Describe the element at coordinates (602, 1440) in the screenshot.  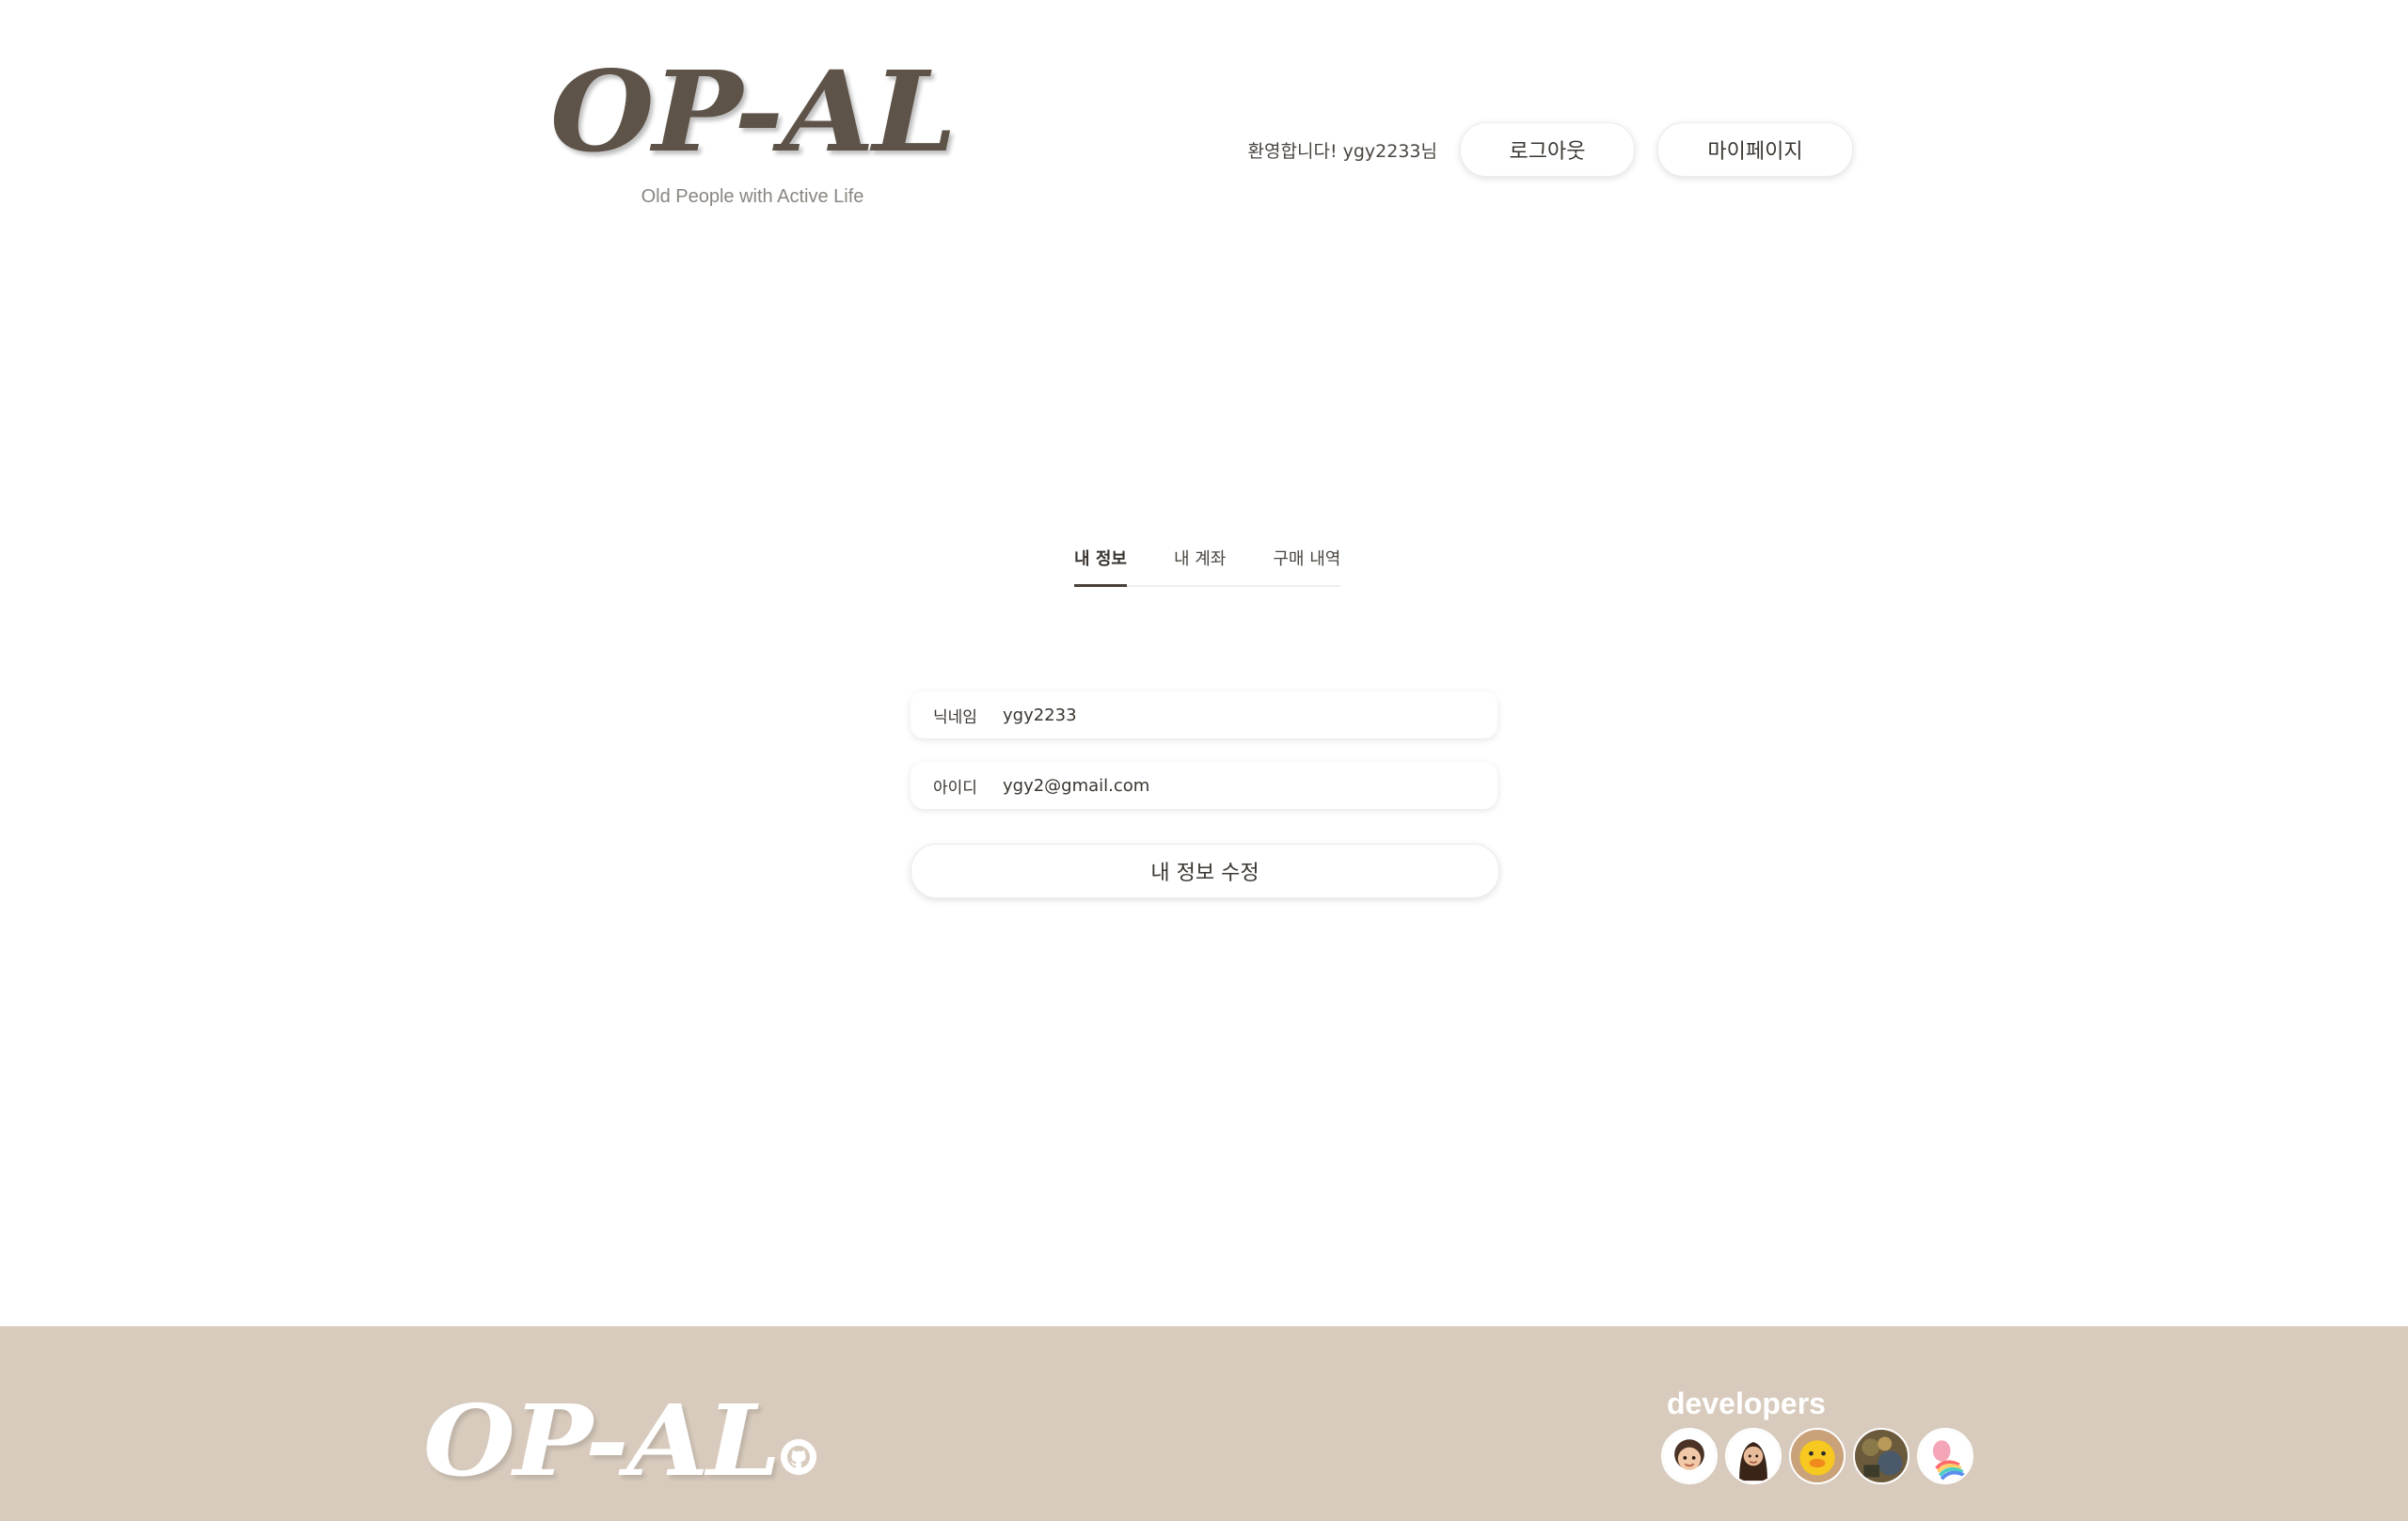
I see `footer-logo: OP-AL` at that location.